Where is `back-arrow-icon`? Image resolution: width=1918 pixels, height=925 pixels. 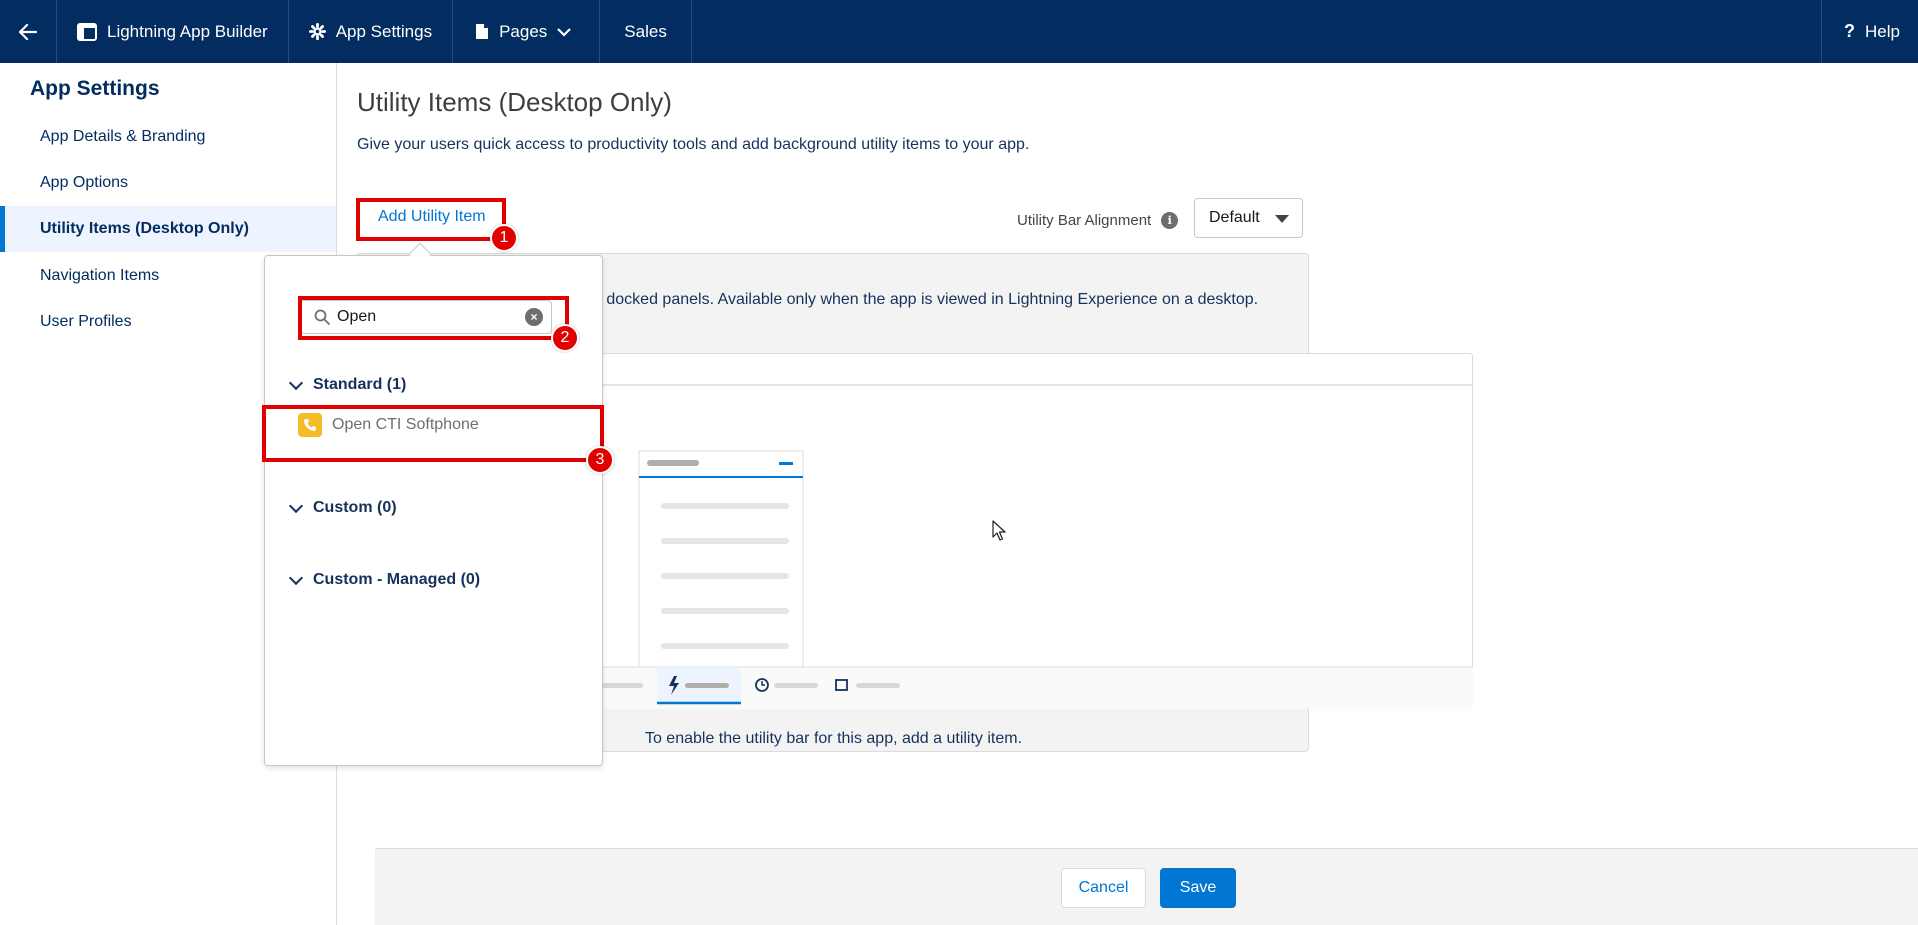
back-arrow-icon is located at coordinates (28, 31).